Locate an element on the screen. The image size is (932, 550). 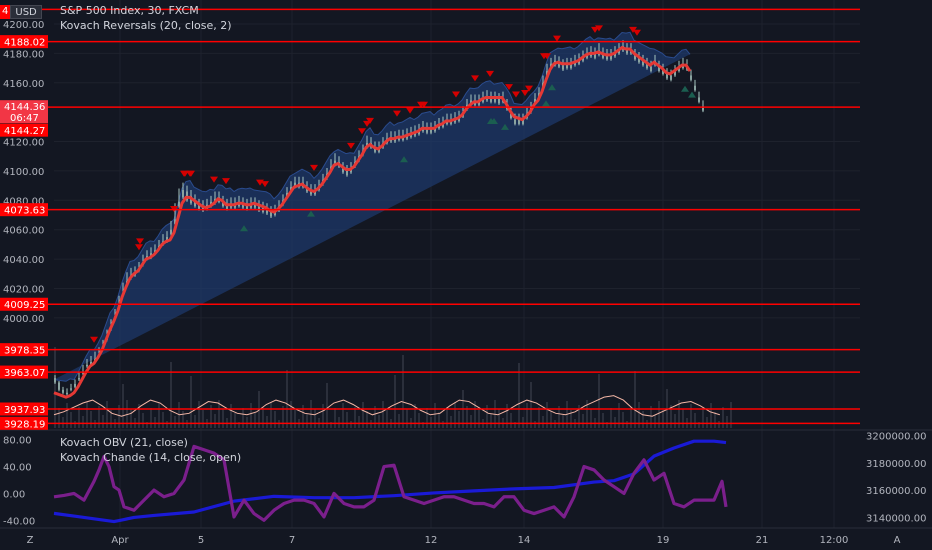
price-badge-label: 3928.19 is located at coordinates (24, 424).